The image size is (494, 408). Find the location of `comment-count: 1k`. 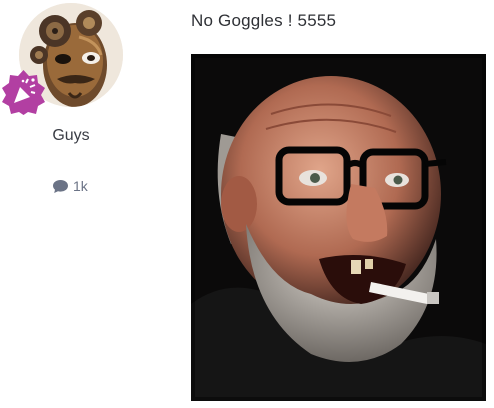

comment-count: 1k is located at coordinates (70, 186).